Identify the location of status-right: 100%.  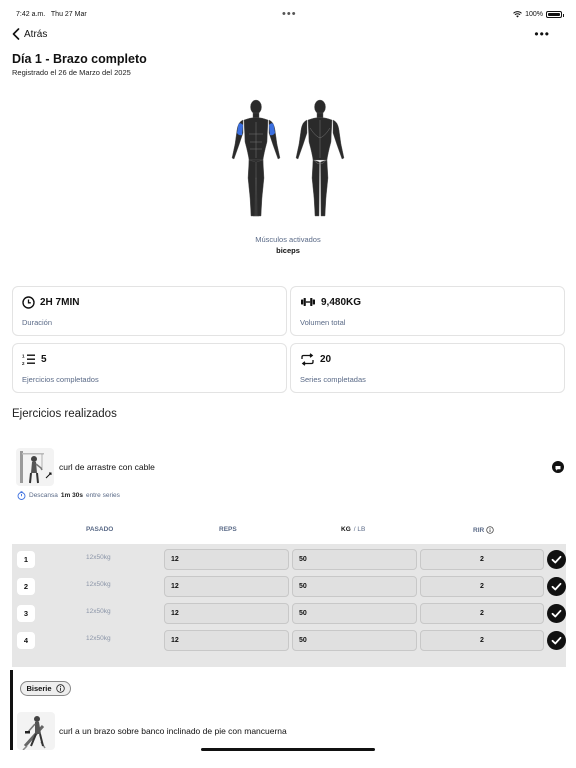
(538, 14).